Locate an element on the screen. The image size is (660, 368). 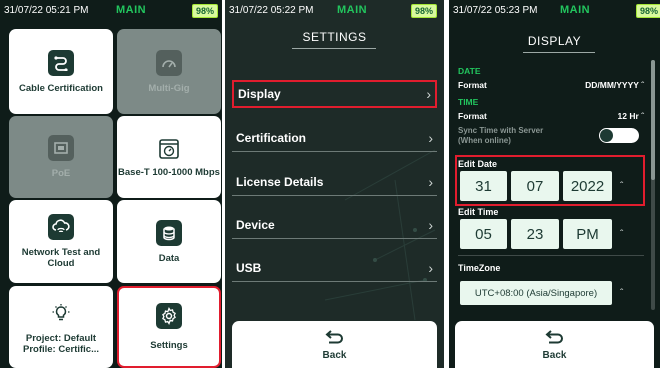
speedometer-icon is located at coordinates (169, 62).